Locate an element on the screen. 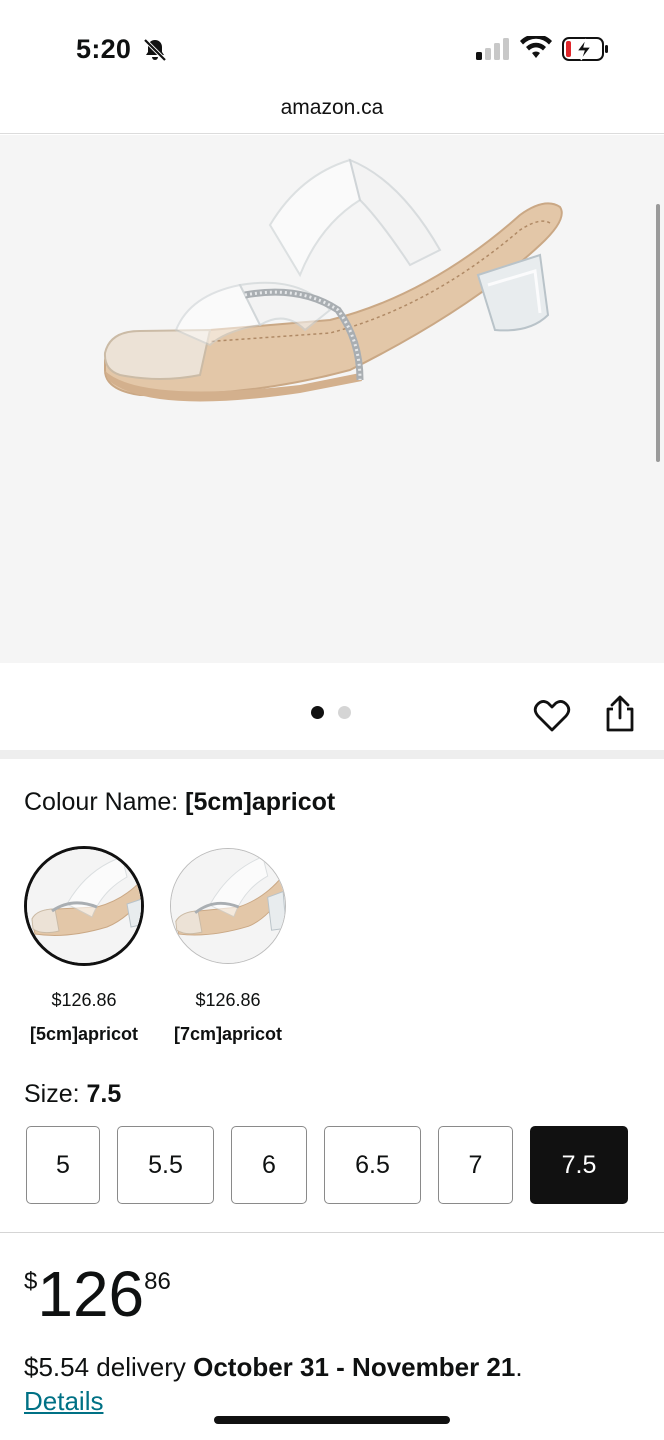  size-option-5: 5 is located at coordinates (63, 1165).